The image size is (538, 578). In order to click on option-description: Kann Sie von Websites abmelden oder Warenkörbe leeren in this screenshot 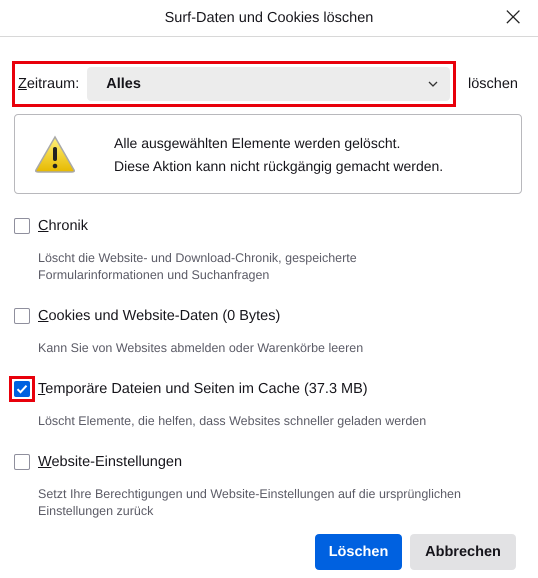, I will do `click(201, 348)`.